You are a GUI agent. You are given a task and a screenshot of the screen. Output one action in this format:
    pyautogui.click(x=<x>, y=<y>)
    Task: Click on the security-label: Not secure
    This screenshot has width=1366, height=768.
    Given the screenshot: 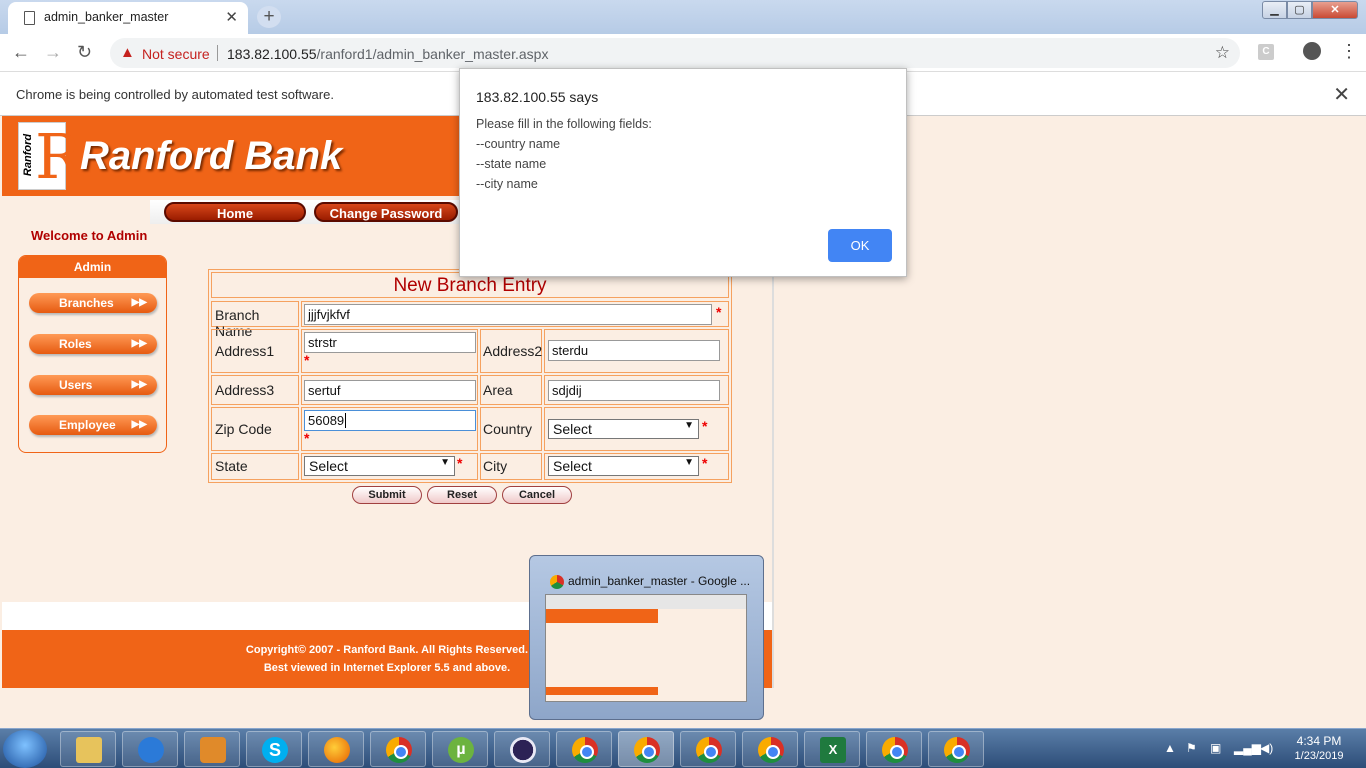 What is the action you would take?
    pyautogui.click(x=176, y=54)
    